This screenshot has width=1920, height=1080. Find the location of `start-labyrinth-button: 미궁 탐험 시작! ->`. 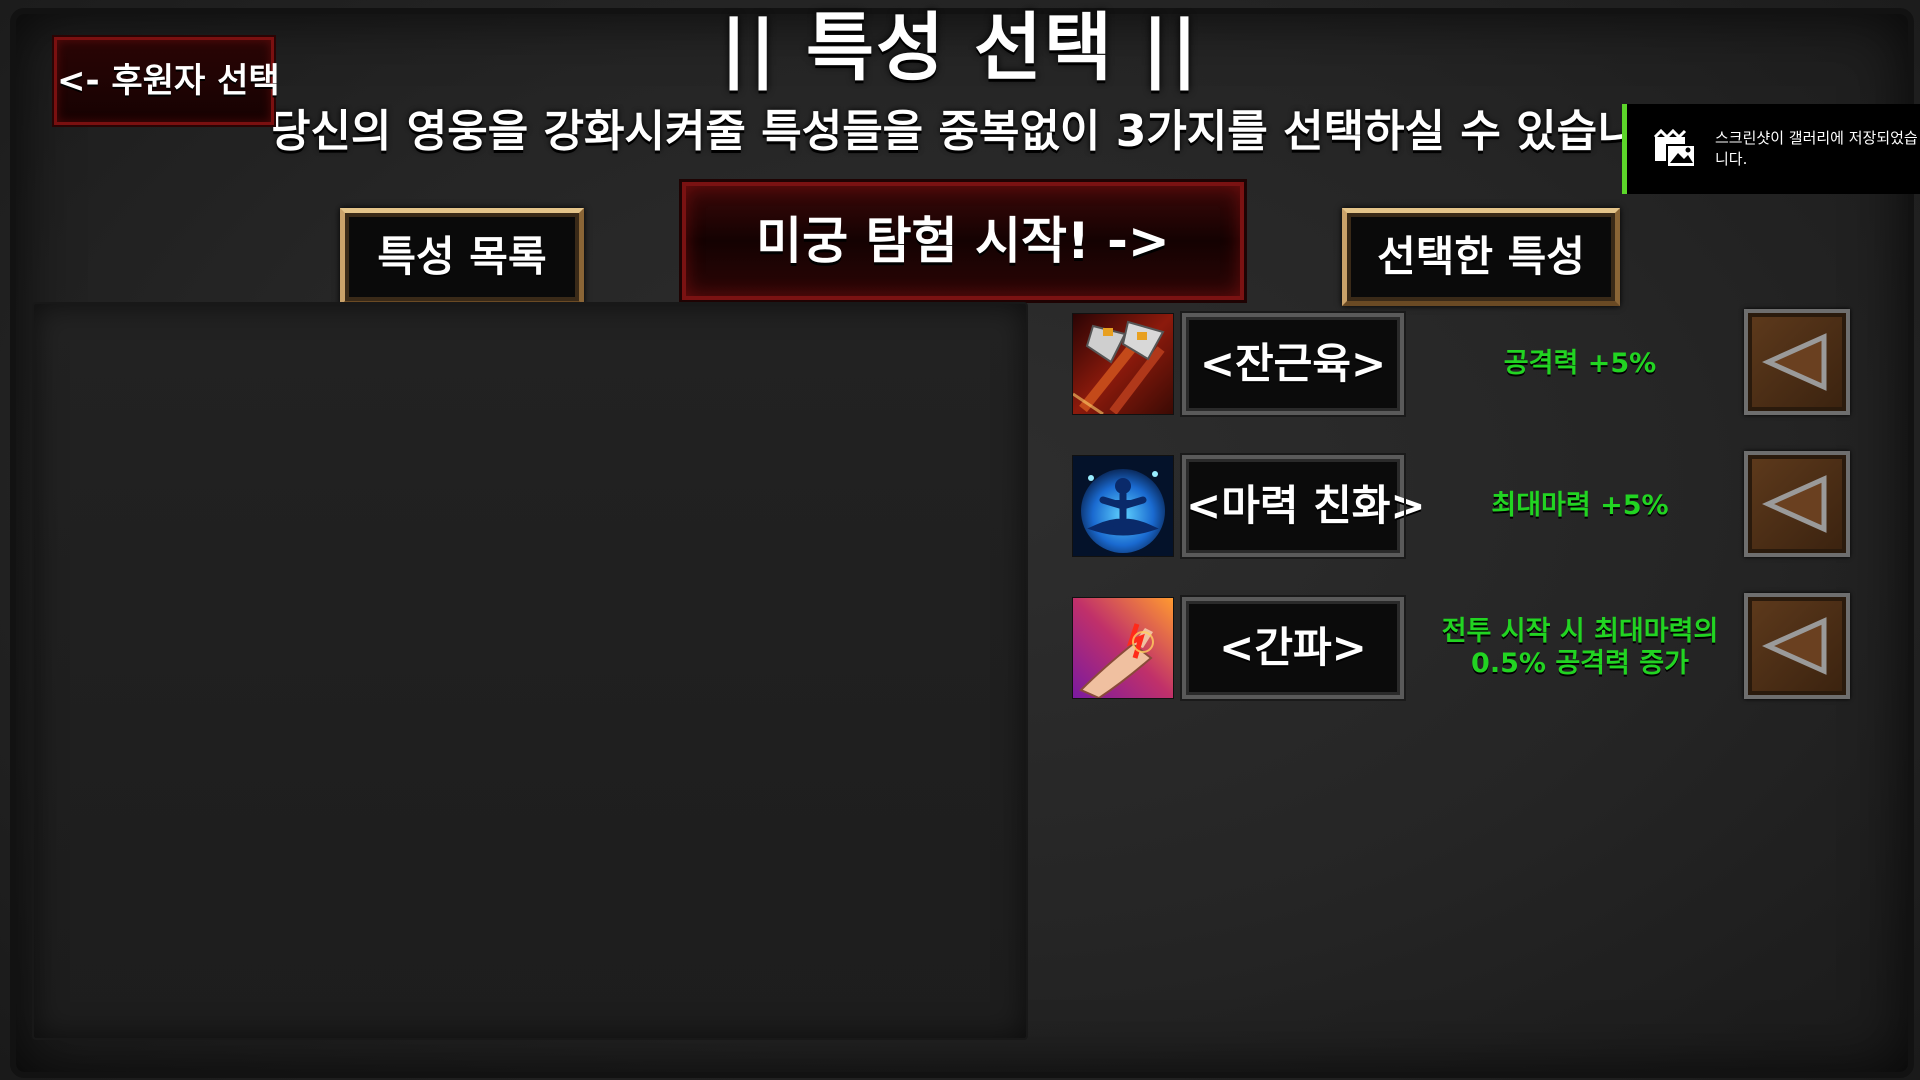

start-labyrinth-button: 미궁 탐험 시작! -> is located at coordinates (963, 241).